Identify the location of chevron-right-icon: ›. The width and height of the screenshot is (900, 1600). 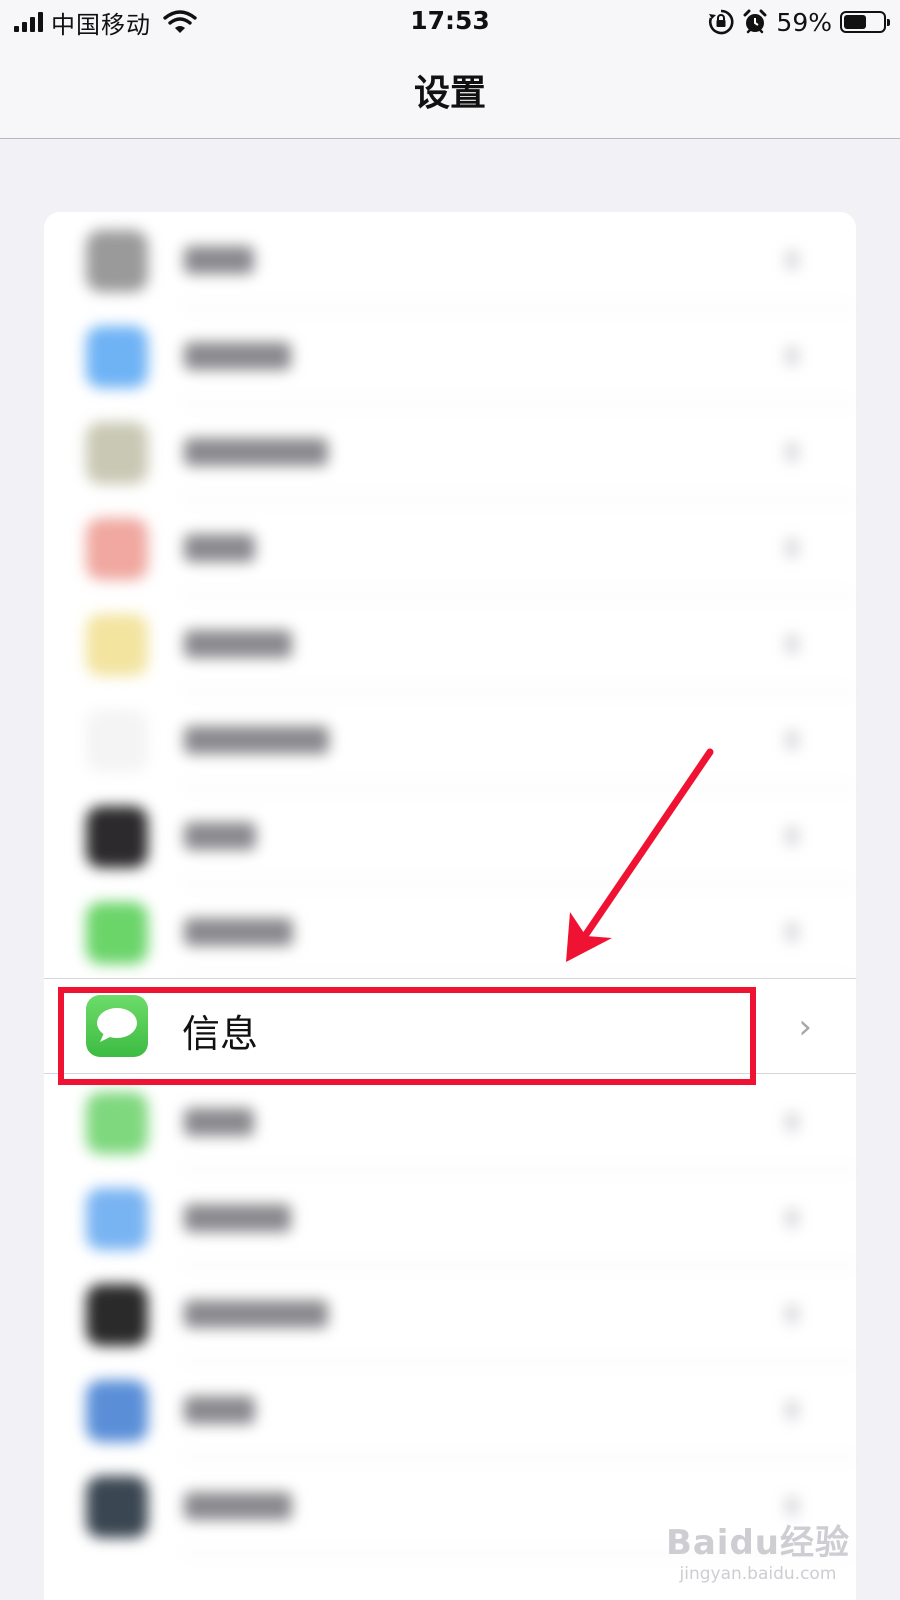
(805, 1027).